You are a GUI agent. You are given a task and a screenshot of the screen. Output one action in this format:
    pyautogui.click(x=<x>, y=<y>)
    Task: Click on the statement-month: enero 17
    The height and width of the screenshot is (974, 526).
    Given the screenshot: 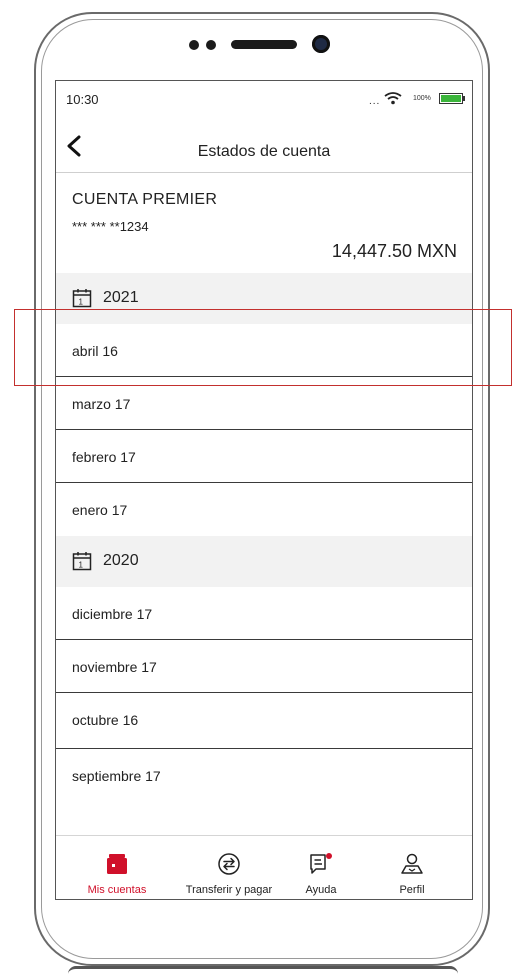 What is the action you would take?
    pyautogui.click(x=100, y=510)
    